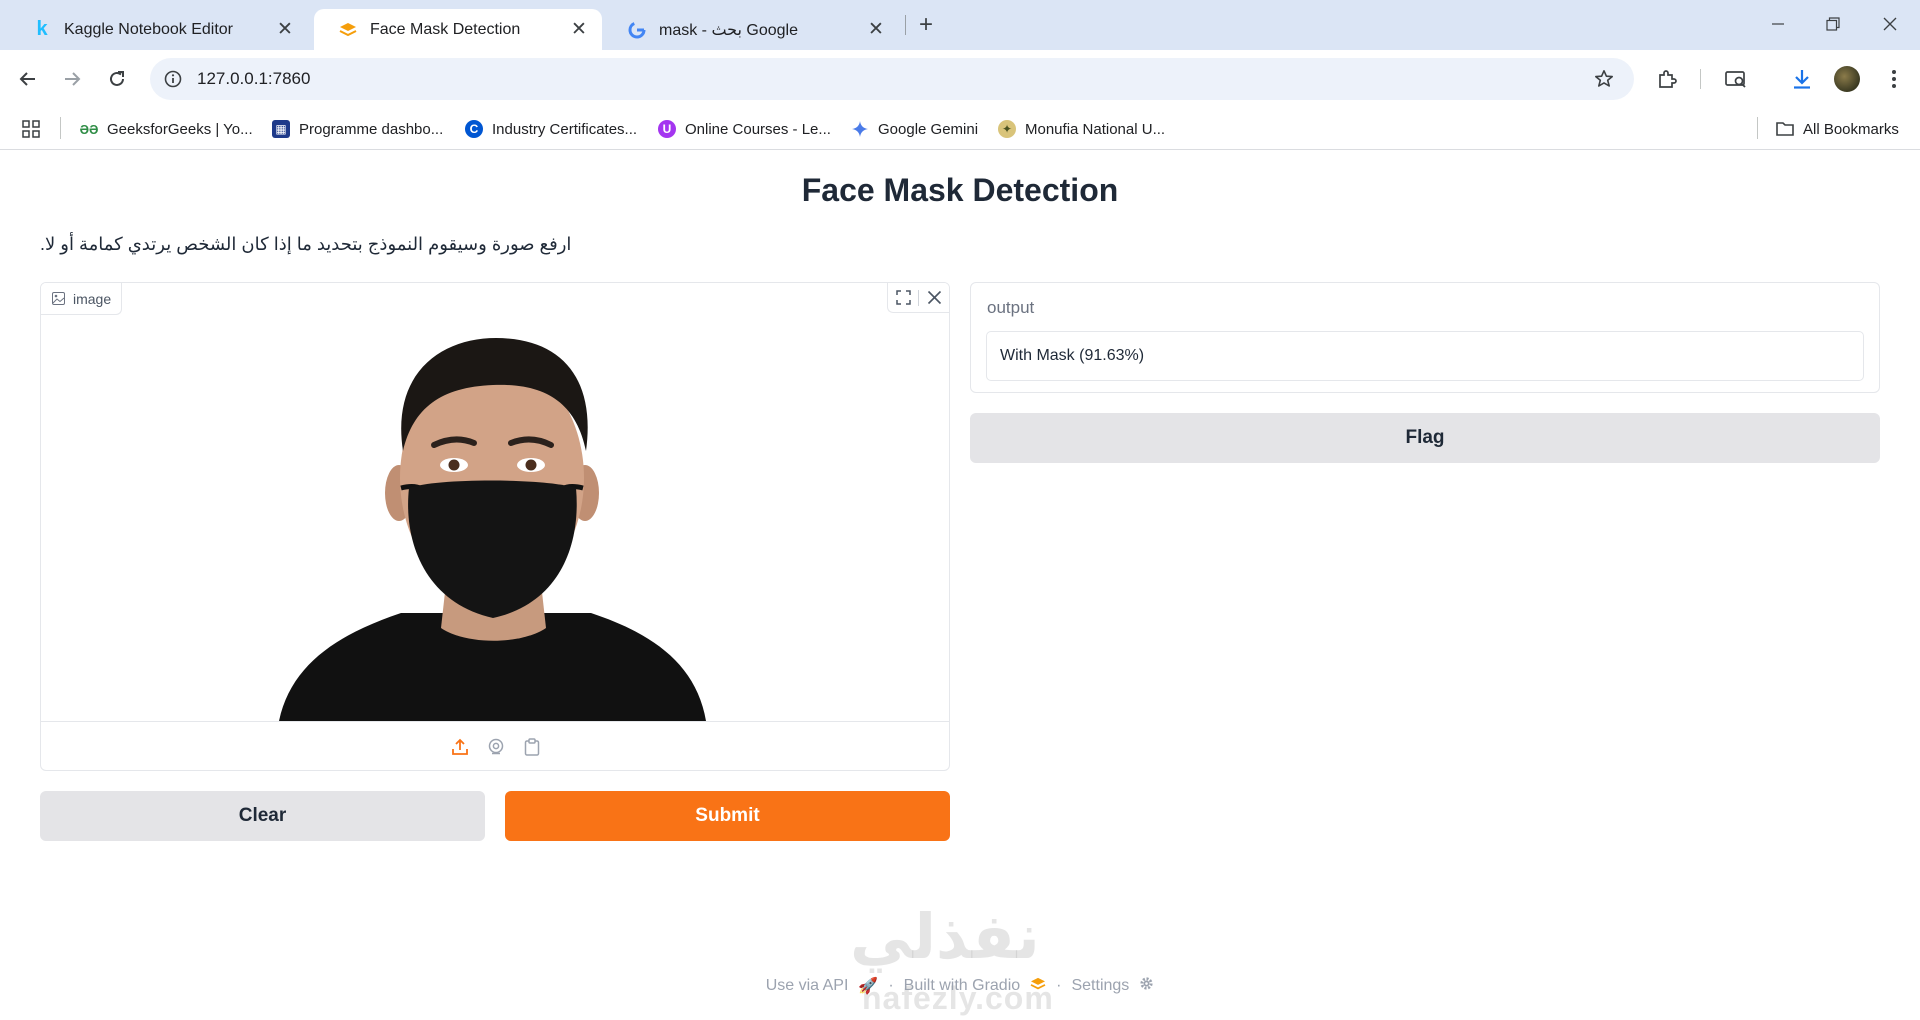 Image resolution: width=1920 pixels, height=1020 pixels. I want to click on download-icon, so click(1802, 79).